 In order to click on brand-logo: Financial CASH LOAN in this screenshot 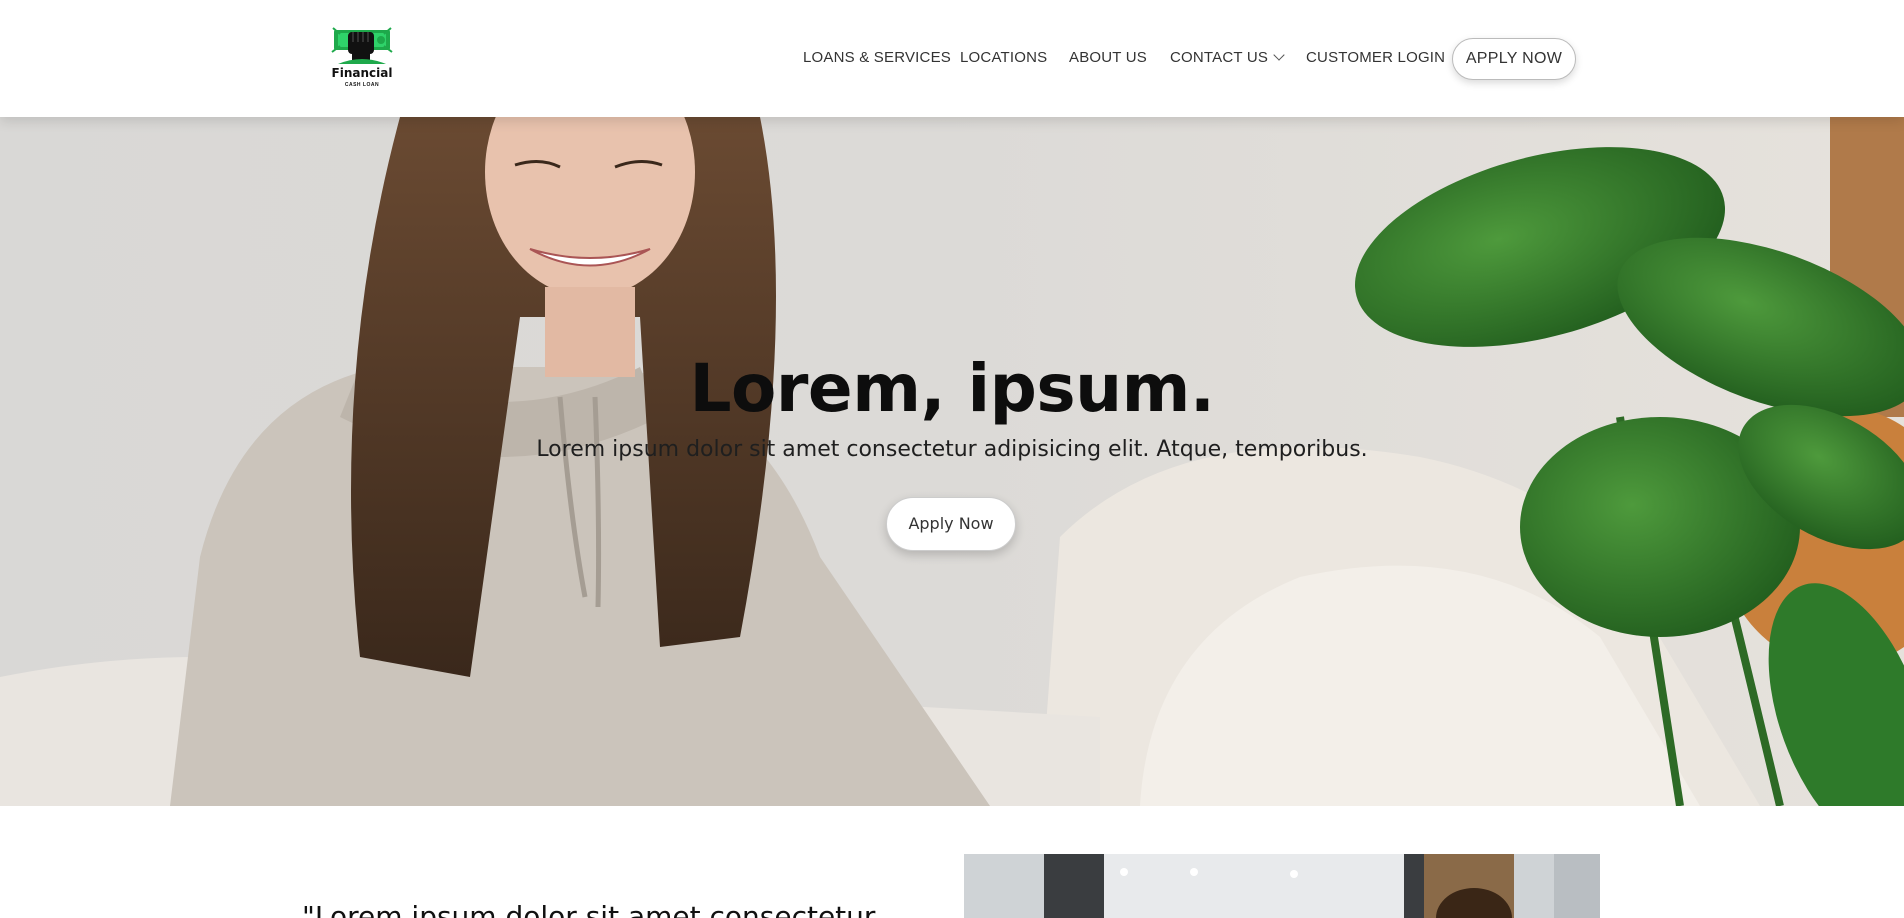, I will do `click(362, 58)`.